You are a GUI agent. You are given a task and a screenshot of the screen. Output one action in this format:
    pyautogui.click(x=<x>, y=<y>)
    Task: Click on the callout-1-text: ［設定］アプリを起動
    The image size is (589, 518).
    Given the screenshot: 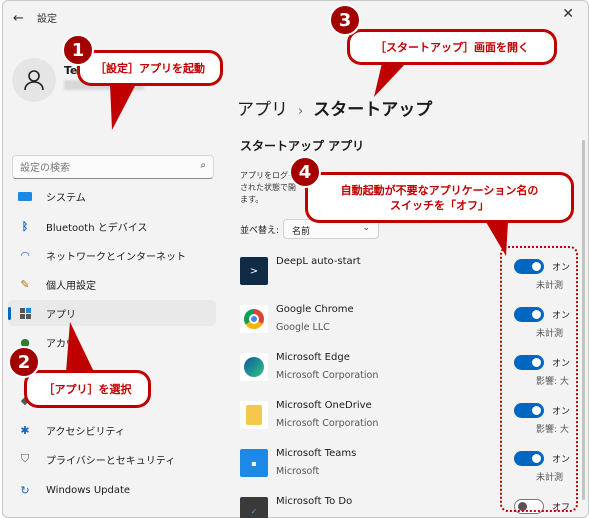 What is the action you would take?
    pyautogui.click(x=150, y=68)
    